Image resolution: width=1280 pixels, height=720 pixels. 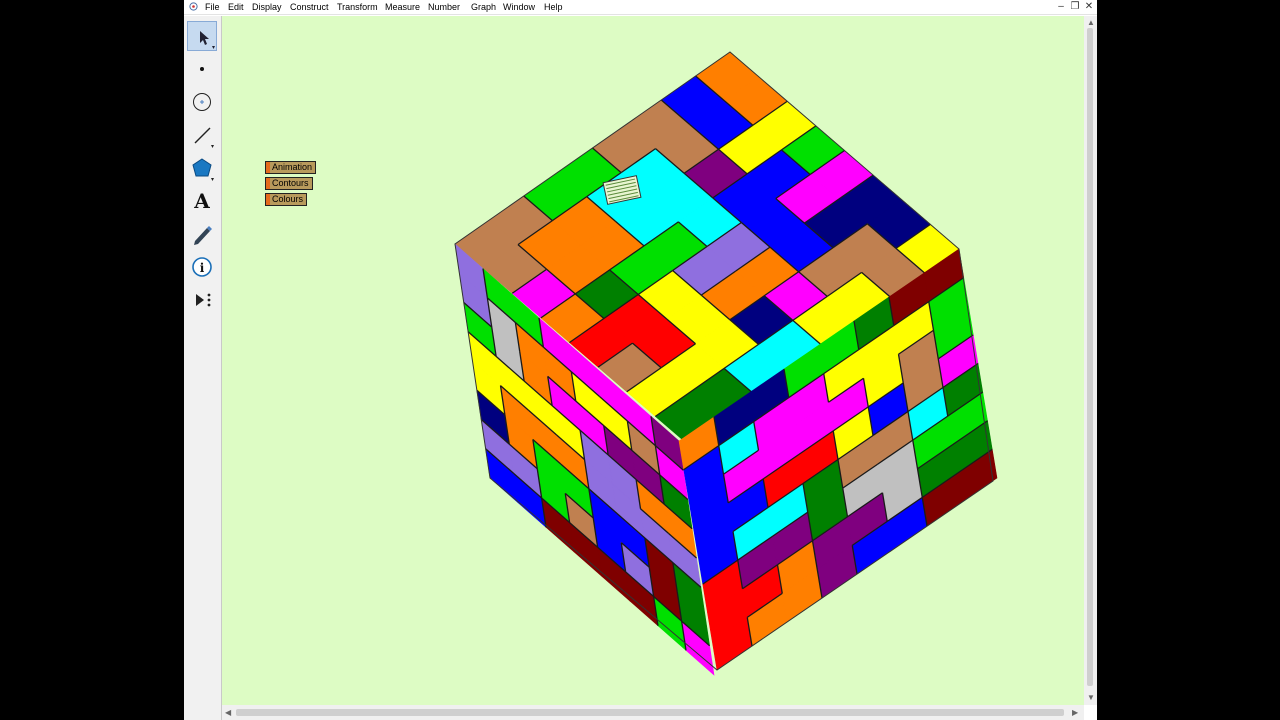 I want to click on info-icon: i, so click(x=202, y=267).